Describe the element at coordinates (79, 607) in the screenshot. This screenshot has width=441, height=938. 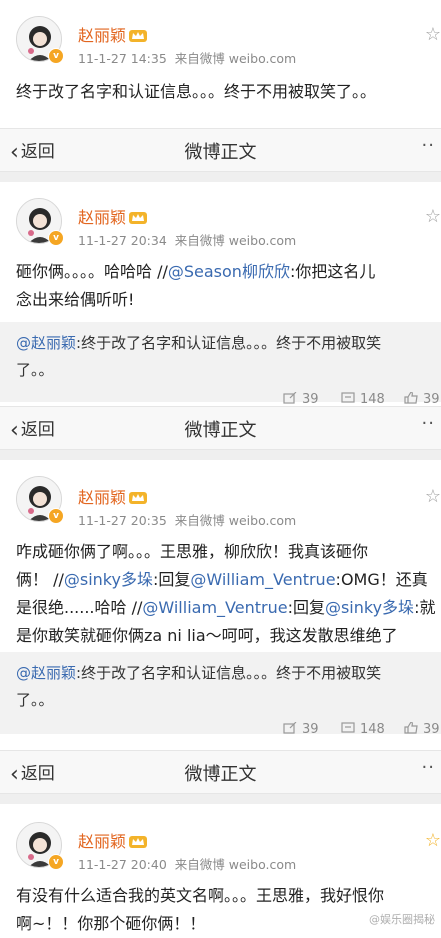
I see `post-text-plain: 是很绝......哈哈 //` at that location.